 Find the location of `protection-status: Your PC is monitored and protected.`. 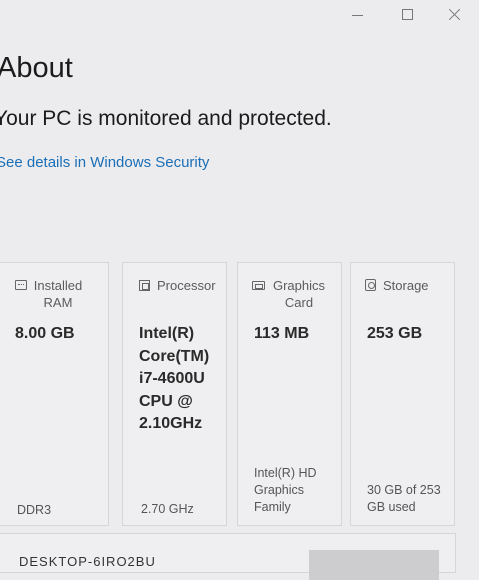

protection-status: Your PC is monitored and protected. is located at coordinates (166, 118).